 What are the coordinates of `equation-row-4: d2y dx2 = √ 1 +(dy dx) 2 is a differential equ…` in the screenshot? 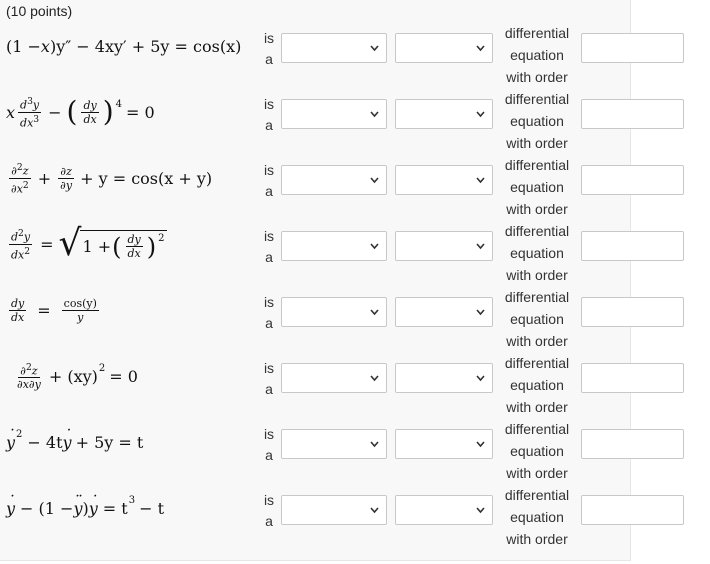 It's located at (342, 253).